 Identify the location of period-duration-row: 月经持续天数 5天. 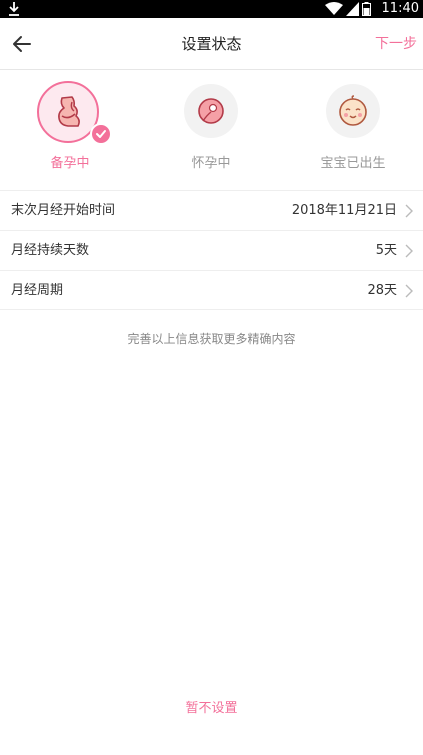
(211, 250).